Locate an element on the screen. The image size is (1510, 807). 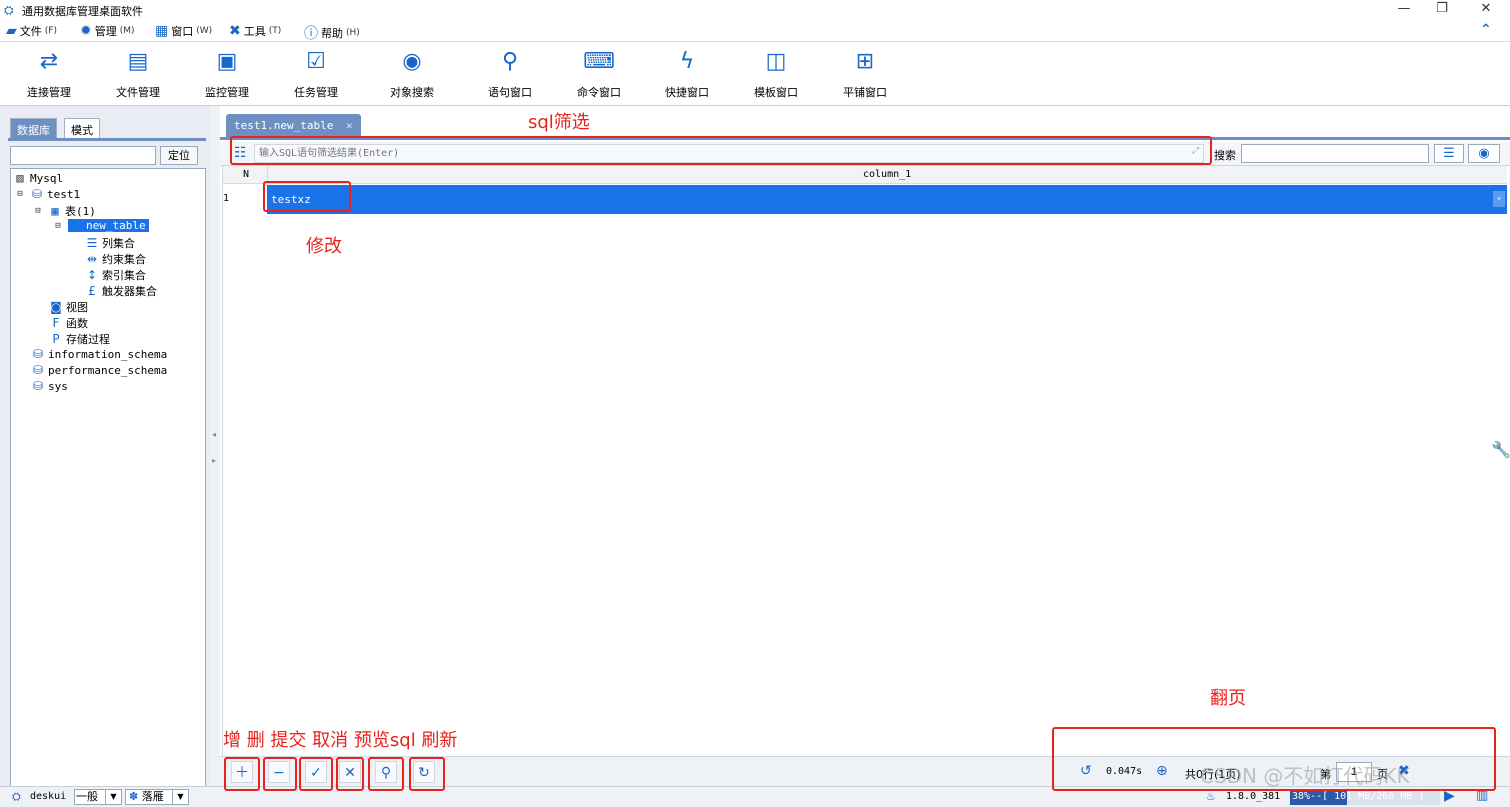
search-icon: ⚲ is located at coordinates (510, 61).